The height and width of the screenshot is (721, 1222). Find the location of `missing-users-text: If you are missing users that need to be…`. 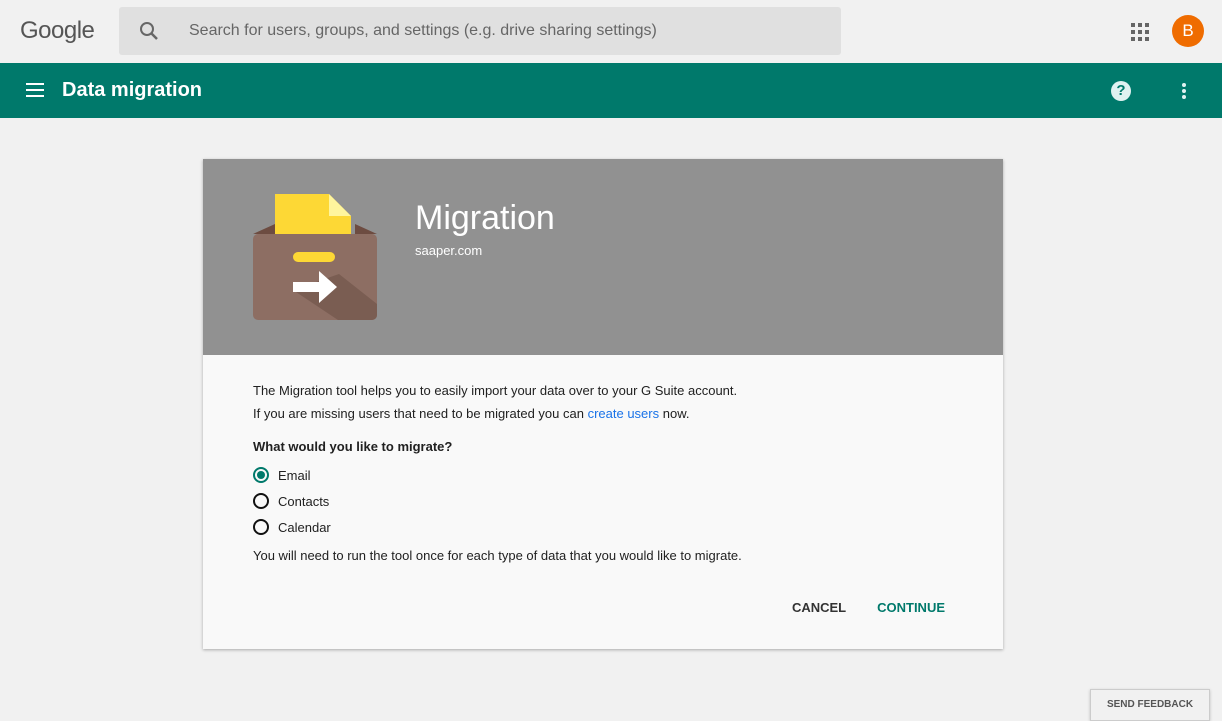

missing-users-text: If you are missing users that need to be… is located at coordinates (603, 413).